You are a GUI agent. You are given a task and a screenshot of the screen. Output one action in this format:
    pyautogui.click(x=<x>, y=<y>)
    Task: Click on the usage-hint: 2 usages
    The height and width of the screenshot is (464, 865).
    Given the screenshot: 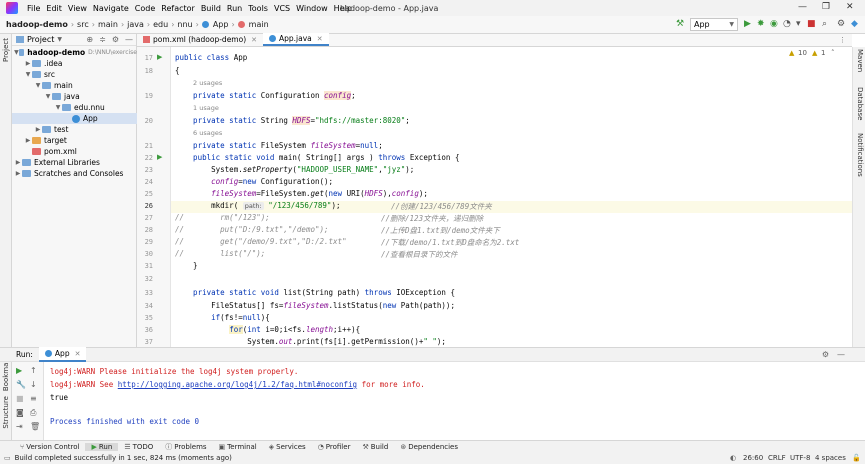 What is the action you would take?
    pyautogui.click(x=207, y=83)
    